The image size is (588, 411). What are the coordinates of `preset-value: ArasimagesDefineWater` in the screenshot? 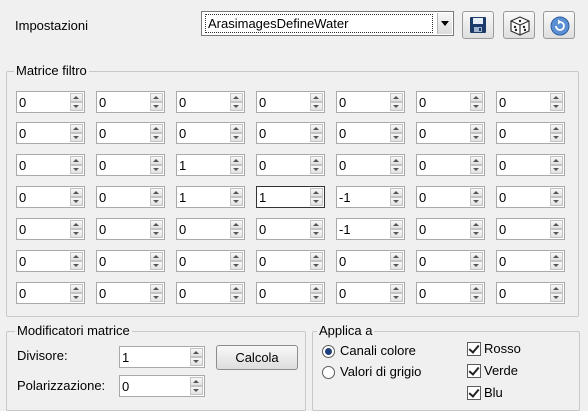 It's located at (319, 23).